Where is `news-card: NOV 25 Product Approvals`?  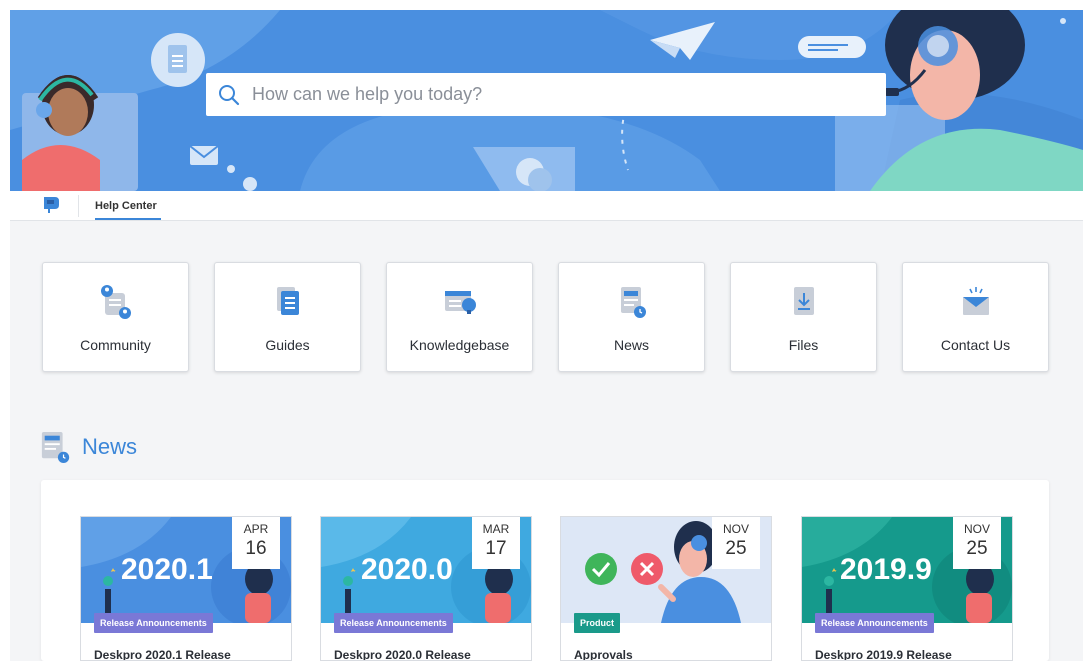
news-card: NOV 25 Product Approvals is located at coordinates (666, 588).